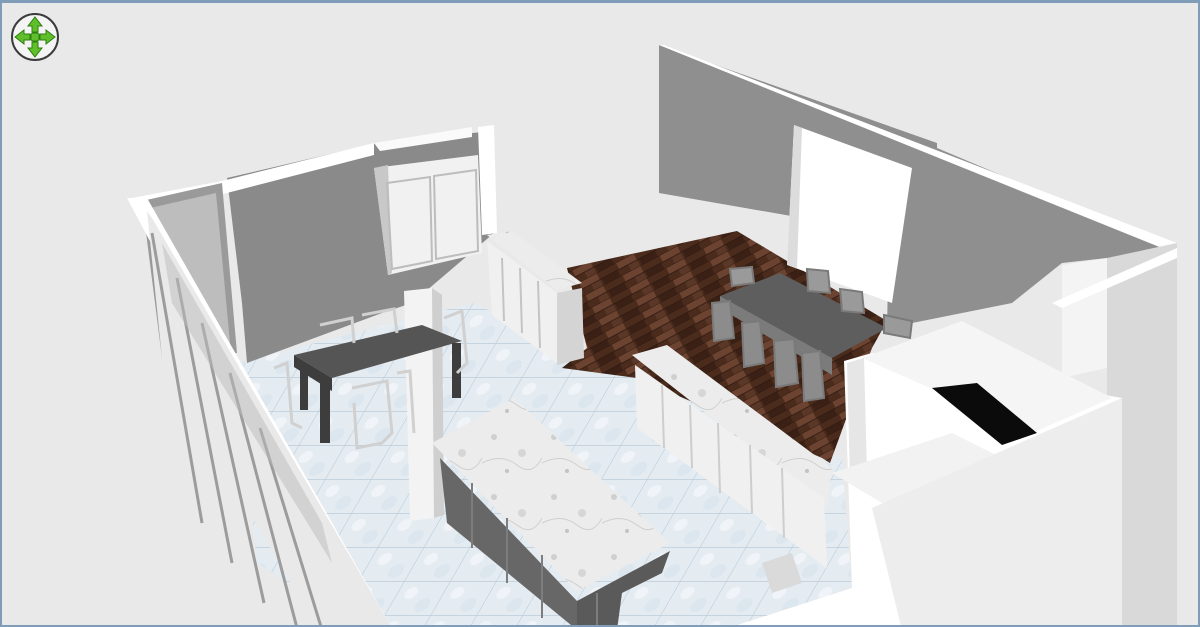 Image resolution: width=1200 pixels, height=627 pixels. What do you see at coordinates (1084, 318) in the screenshot?
I see `right-wall-end` at bounding box center [1084, 318].